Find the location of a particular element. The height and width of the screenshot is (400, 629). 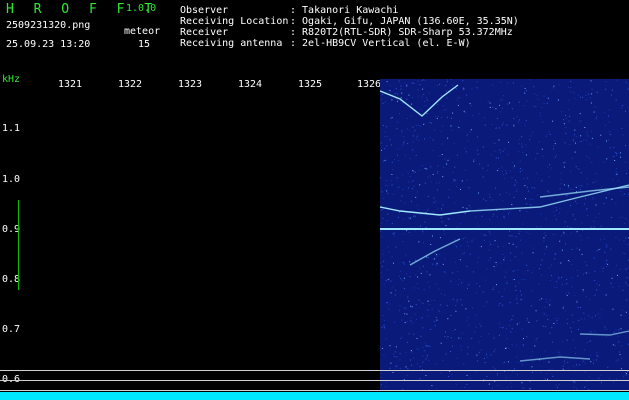

info-label-receiver: Receiver is located at coordinates (204, 32).